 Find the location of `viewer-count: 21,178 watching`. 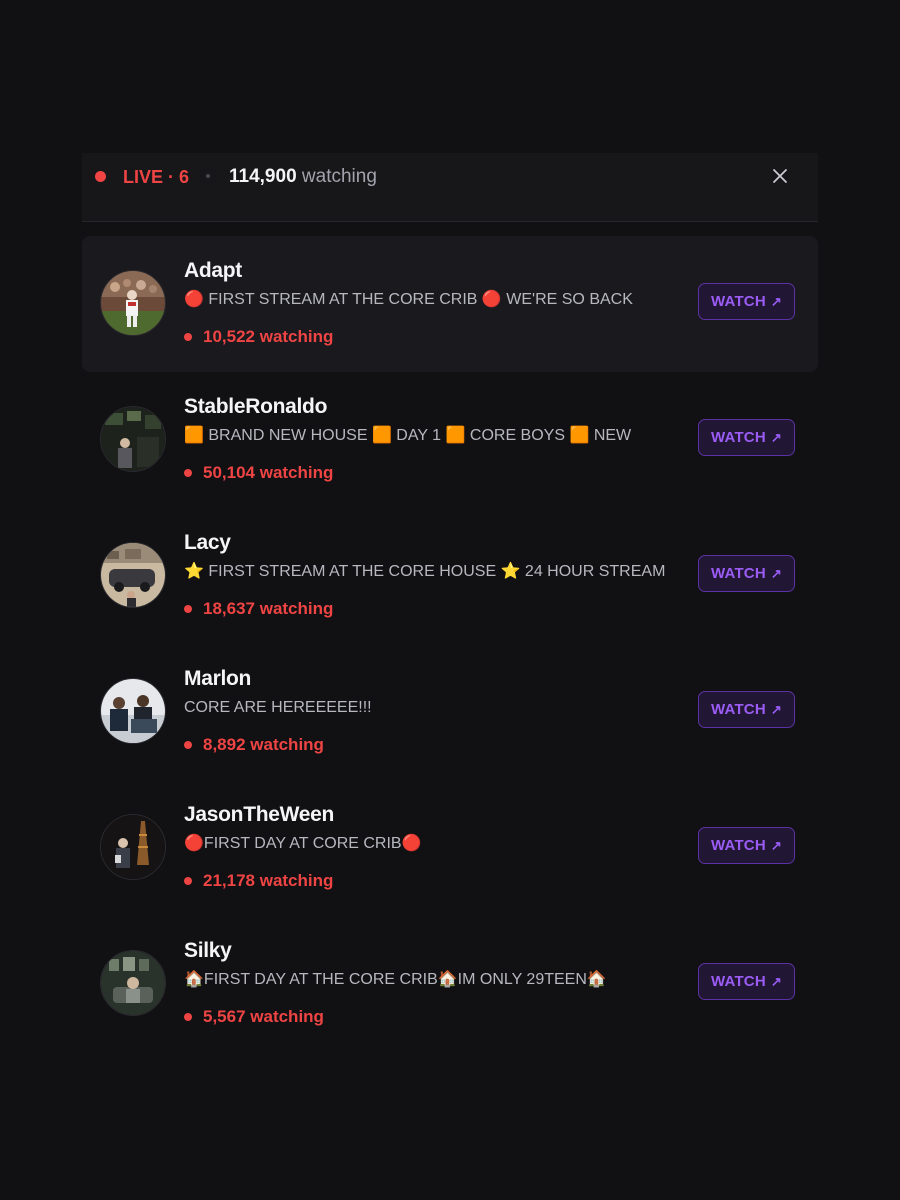

viewer-count: 21,178 watching is located at coordinates (258, 881).